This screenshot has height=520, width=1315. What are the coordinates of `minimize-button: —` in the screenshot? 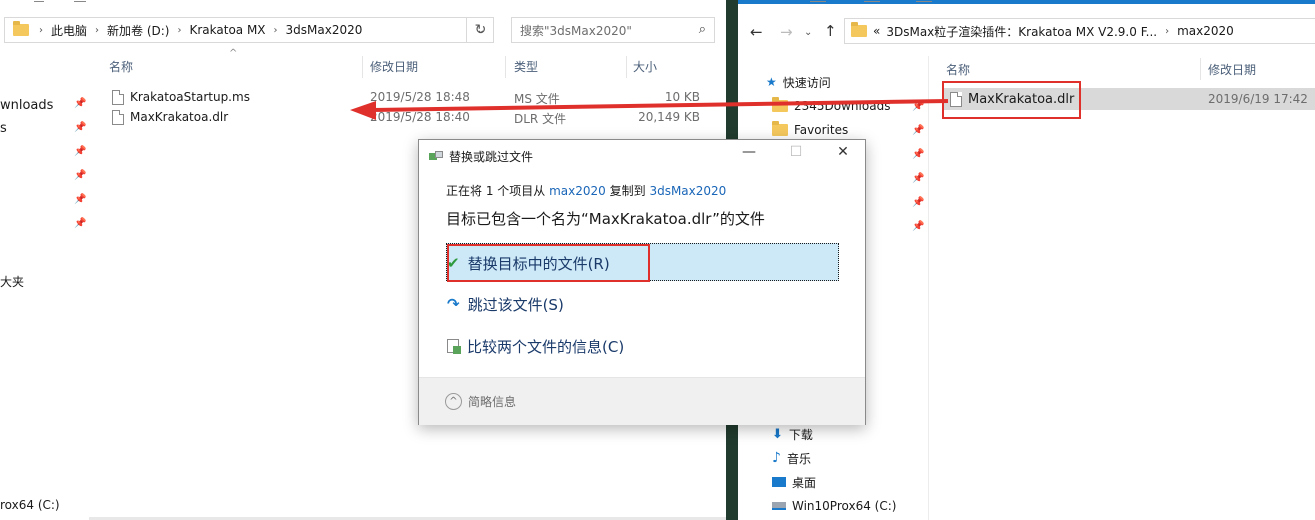 It's located at (749, 155).